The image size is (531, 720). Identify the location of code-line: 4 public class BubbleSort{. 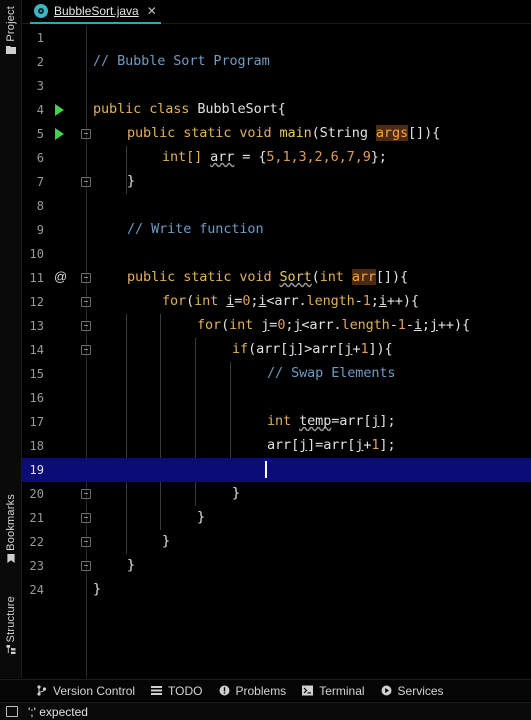
(276, 110).